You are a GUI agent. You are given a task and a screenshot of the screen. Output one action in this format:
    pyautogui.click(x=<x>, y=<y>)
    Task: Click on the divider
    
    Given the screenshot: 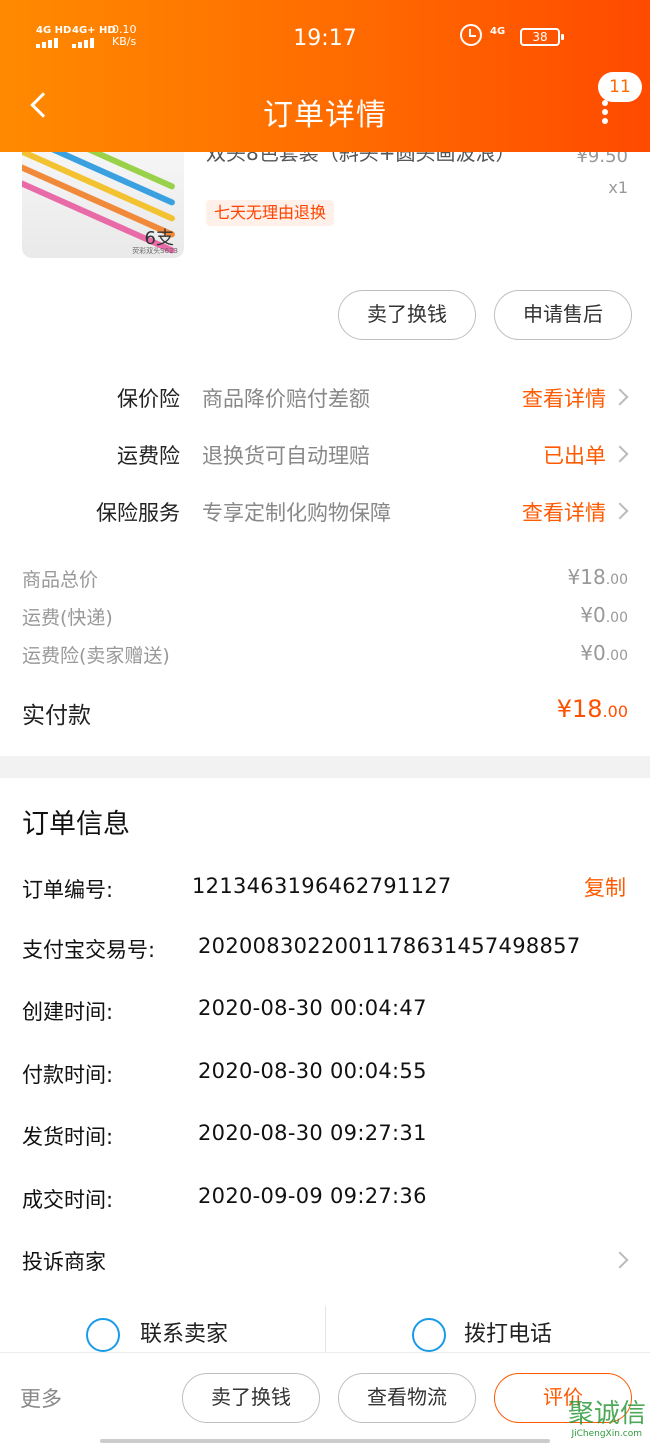 What is the action you would take?
    pyautogui.click(x=325, y=1329)
    